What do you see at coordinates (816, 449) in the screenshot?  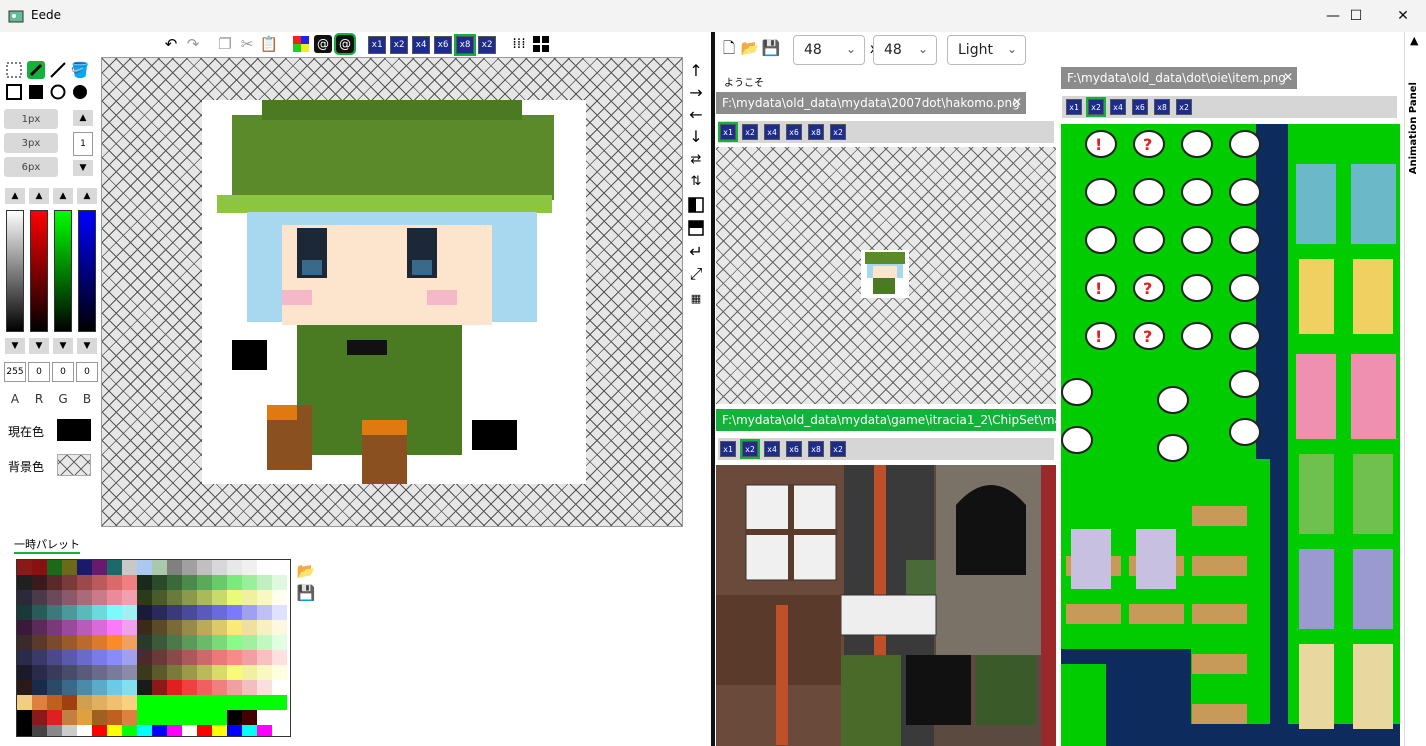 I see `panel2-zoom-4-button: x8` at bounding box center [816, 449].